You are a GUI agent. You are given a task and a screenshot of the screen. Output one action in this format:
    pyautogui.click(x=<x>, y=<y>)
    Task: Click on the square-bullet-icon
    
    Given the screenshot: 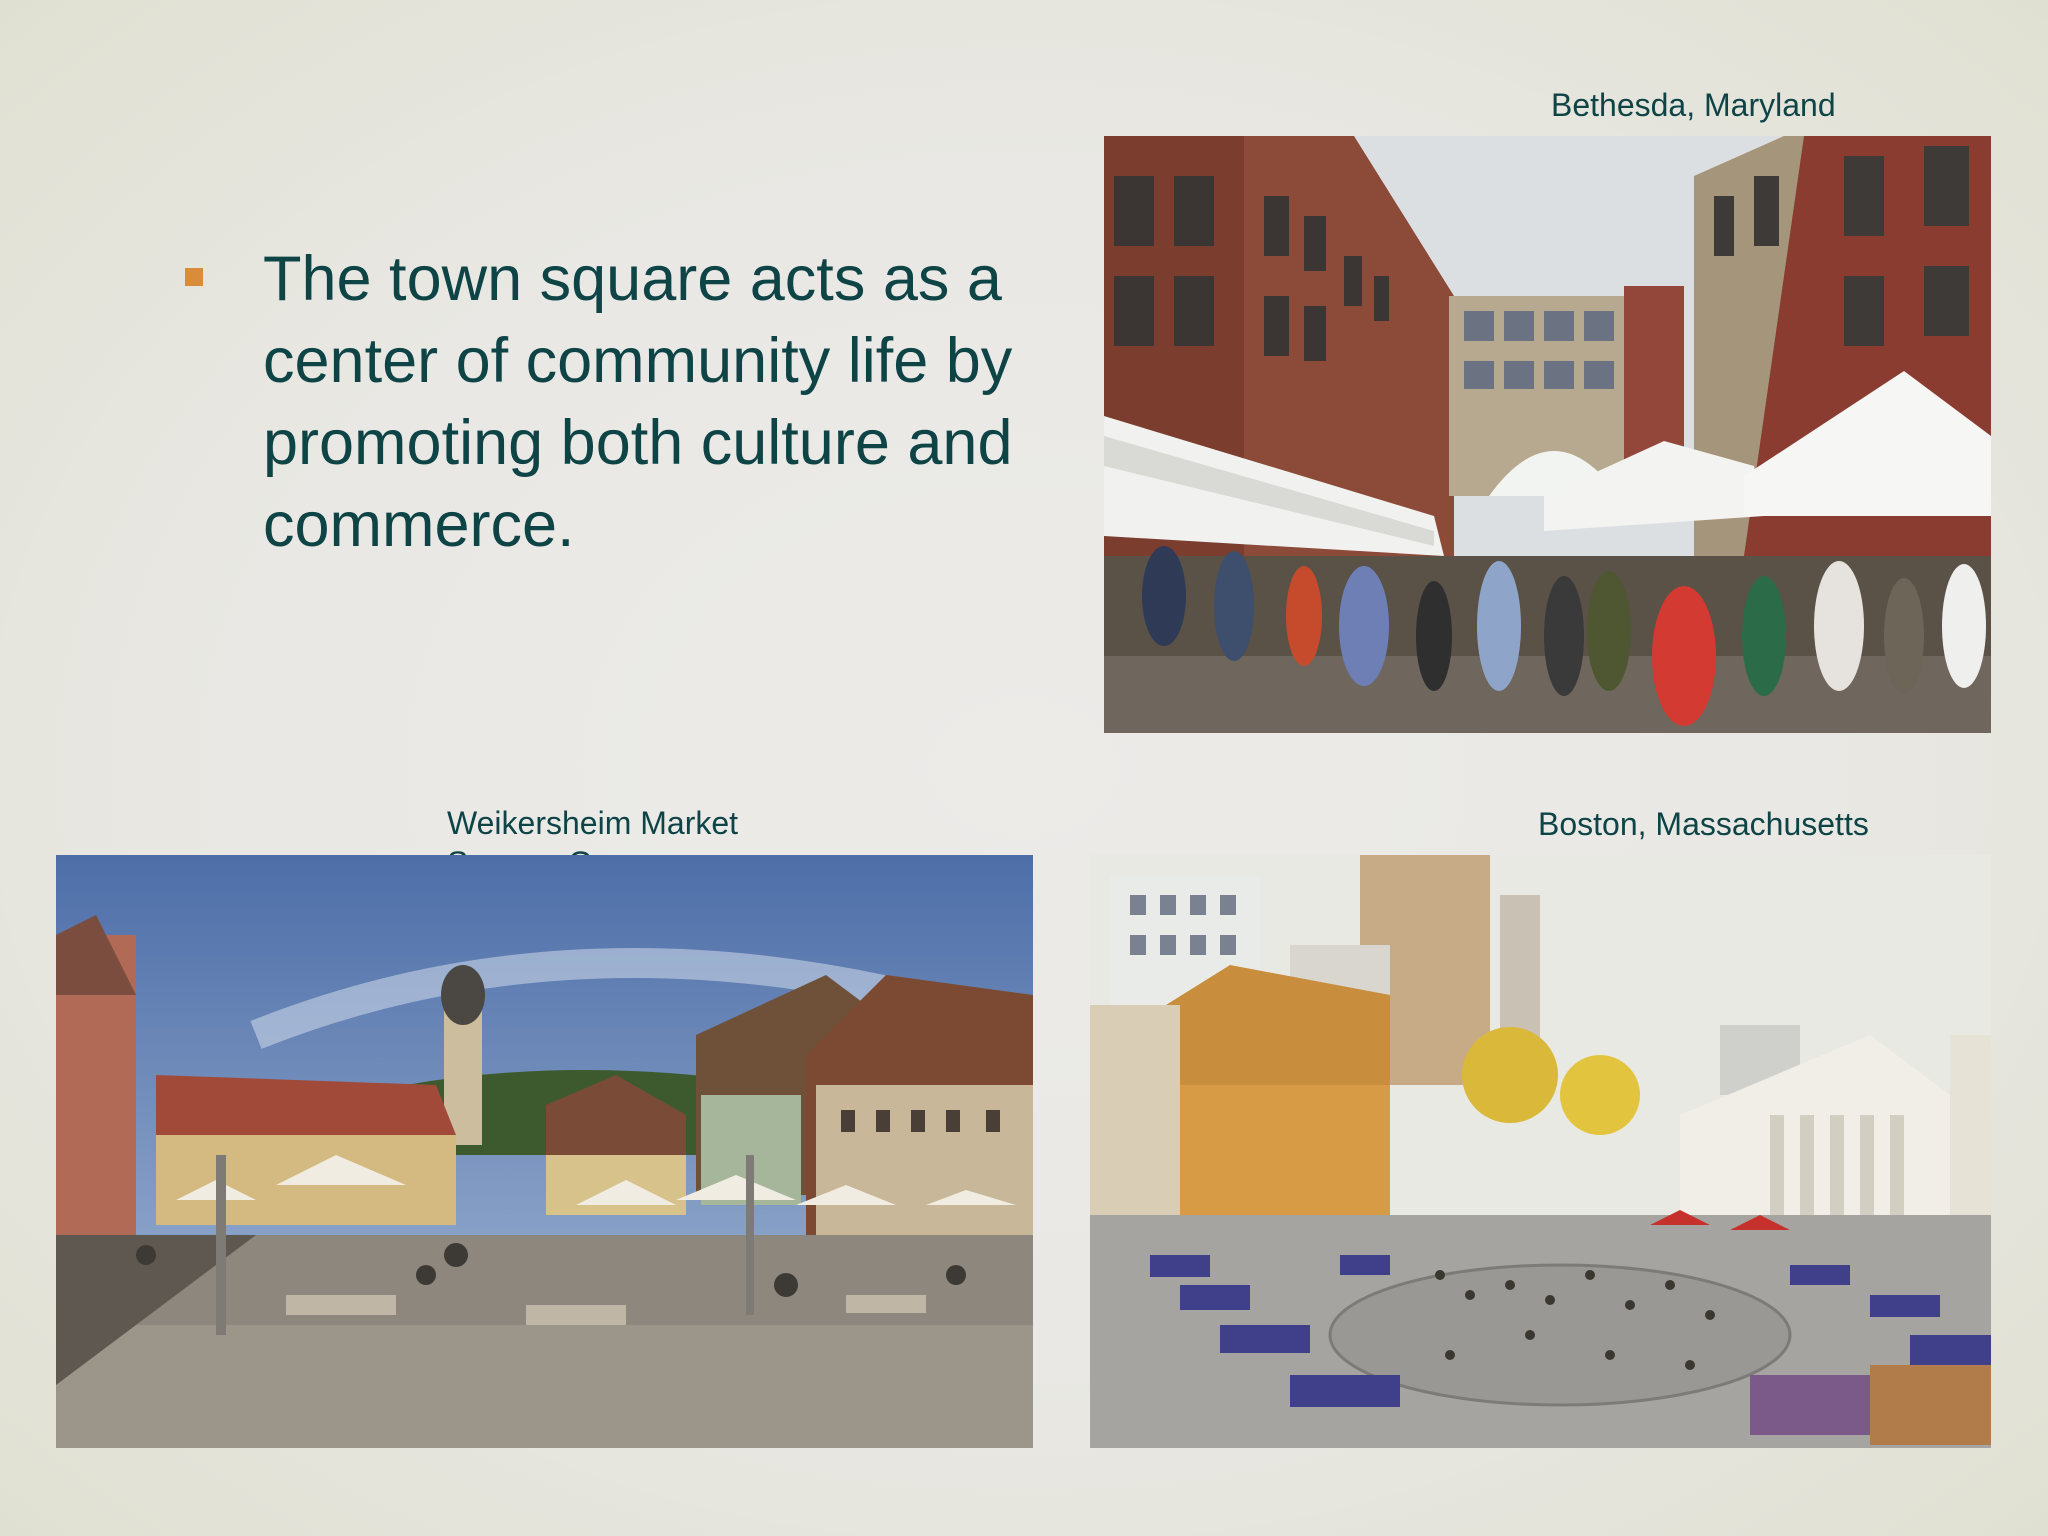 What is the action you would take?
    pyautogui.click(x=194, y=277)
    